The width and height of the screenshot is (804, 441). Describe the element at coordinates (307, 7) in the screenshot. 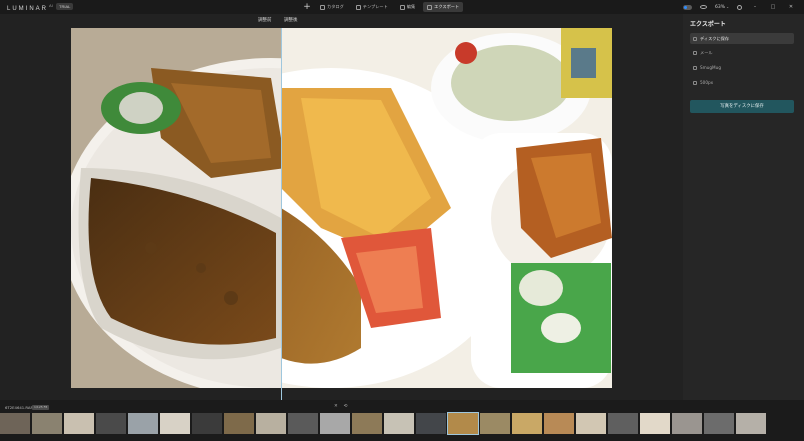

I see `add-photos-button: +` at that location.